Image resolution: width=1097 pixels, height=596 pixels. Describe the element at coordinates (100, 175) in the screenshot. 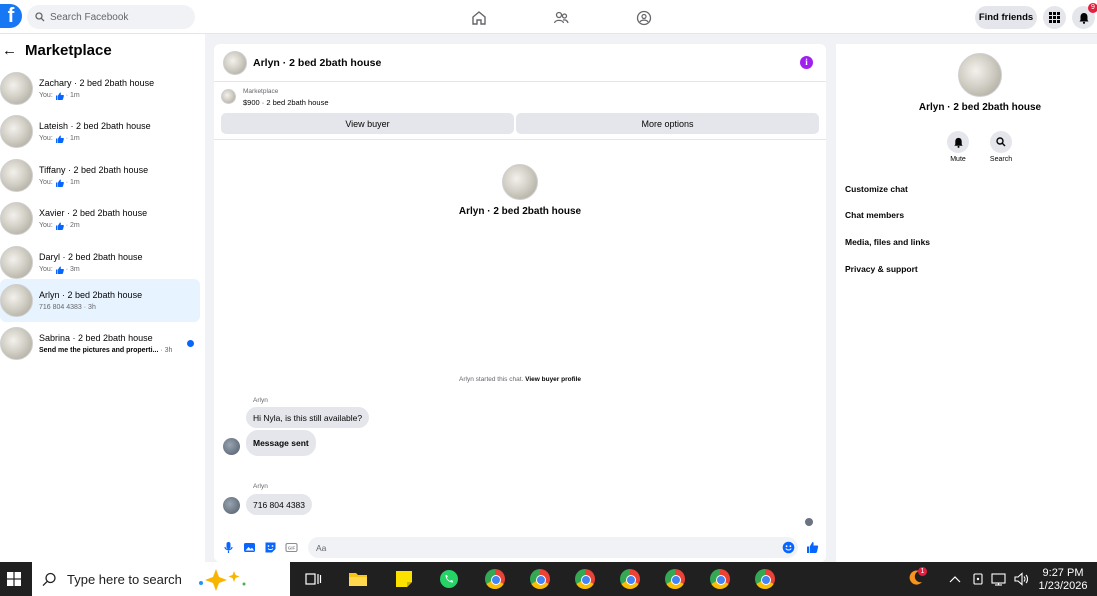

I see `conversation-item: Tiffany · 2 bed 2bath house You: · 1m` at that location.